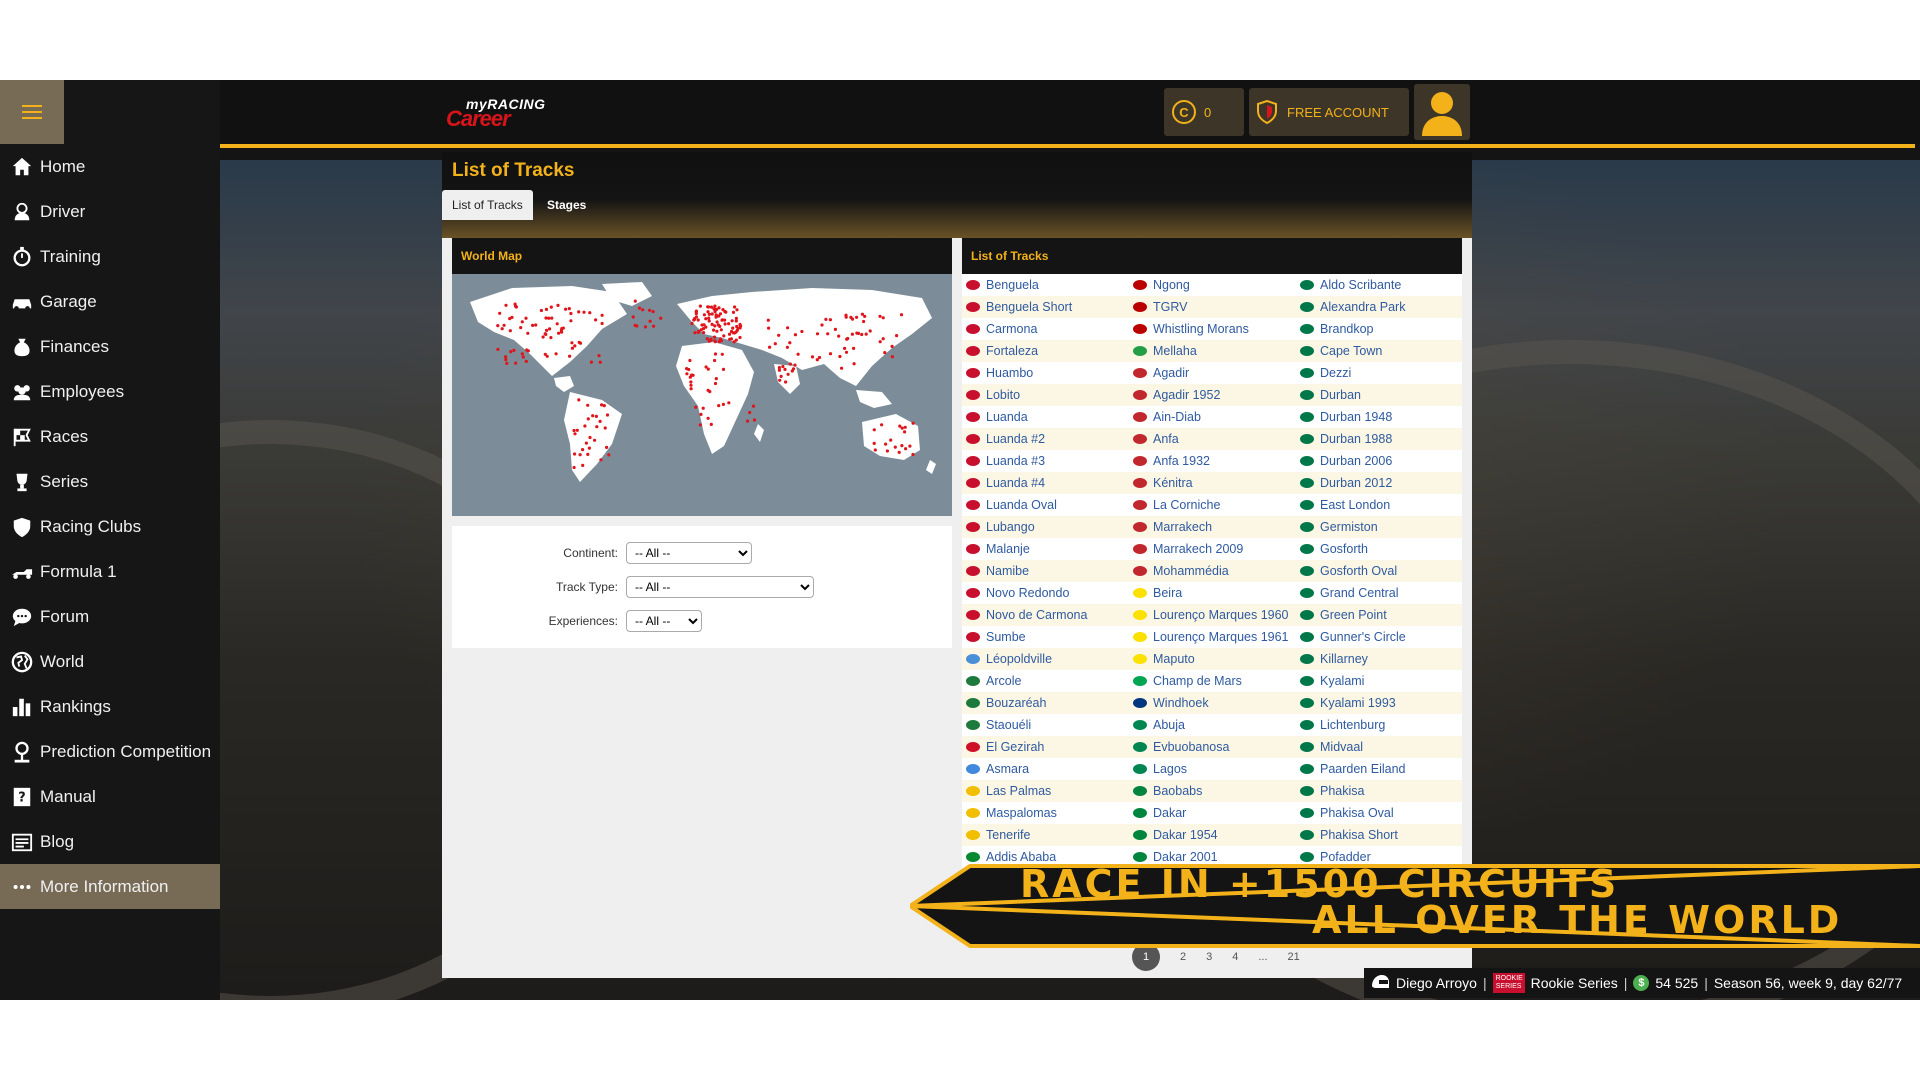 This screenshot has height=1080, width=1920. Describe the element at coordinates (110, 391) in the screenshot. I see `sidebar-item-employees: Employees` at that location.